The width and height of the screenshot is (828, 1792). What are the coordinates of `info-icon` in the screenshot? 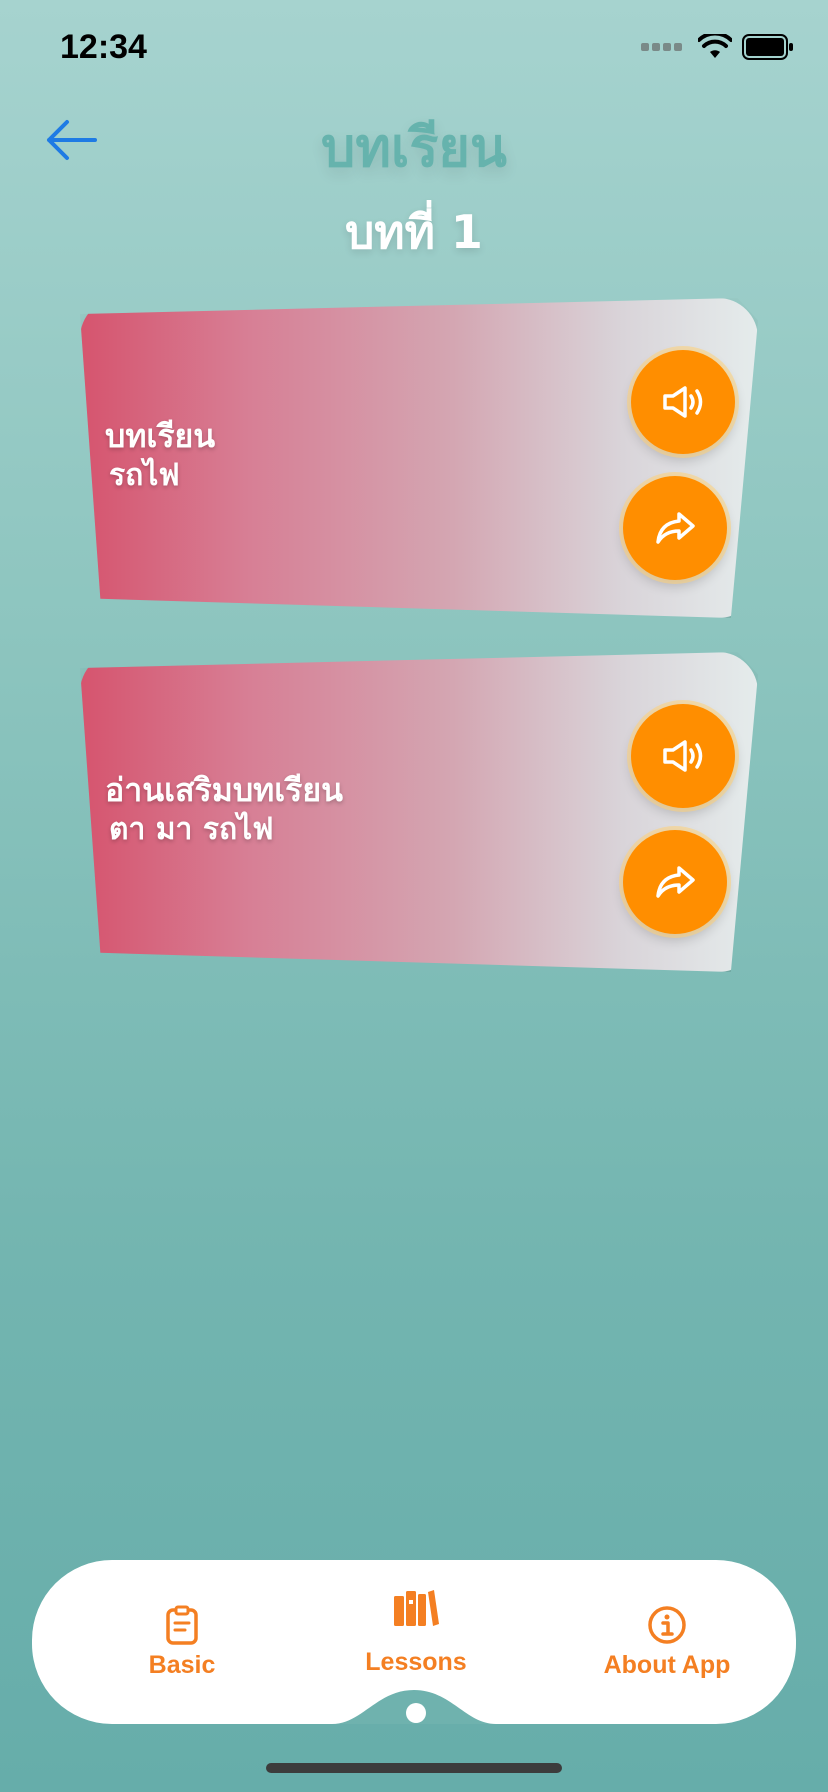 It's located at (667, 1624).